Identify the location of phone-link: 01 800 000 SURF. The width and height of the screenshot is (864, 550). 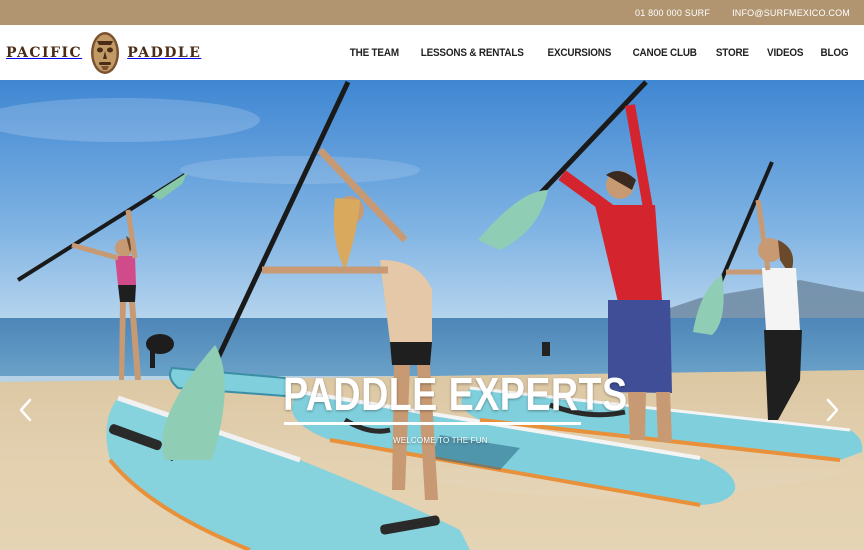
(672, 13).